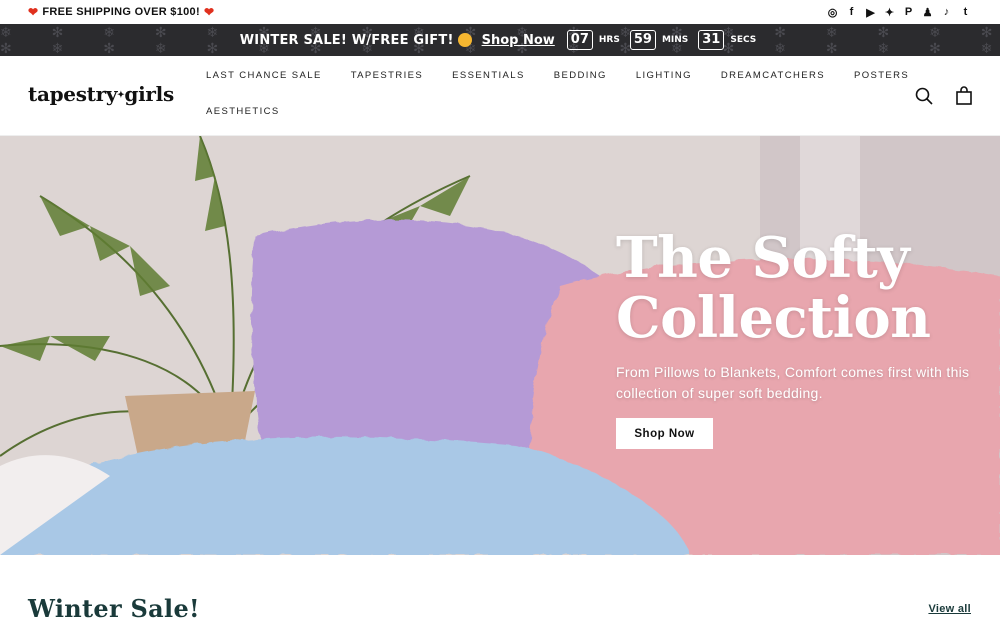  Describe the element at coordinates (609, 40) in the screenshot. I see `countdown-hours-label: HRS` at that location.